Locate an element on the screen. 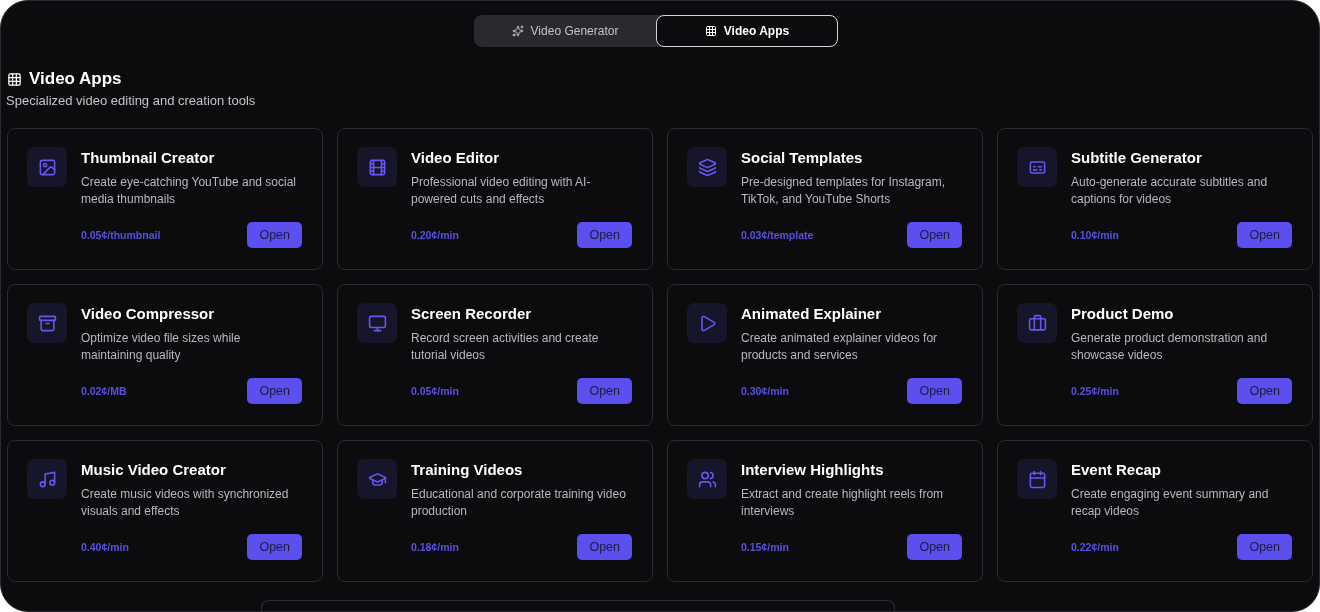 This screenshot has height=612, width=1320. app-price: 0.25¢/min is located at coordinates (1095, 391).